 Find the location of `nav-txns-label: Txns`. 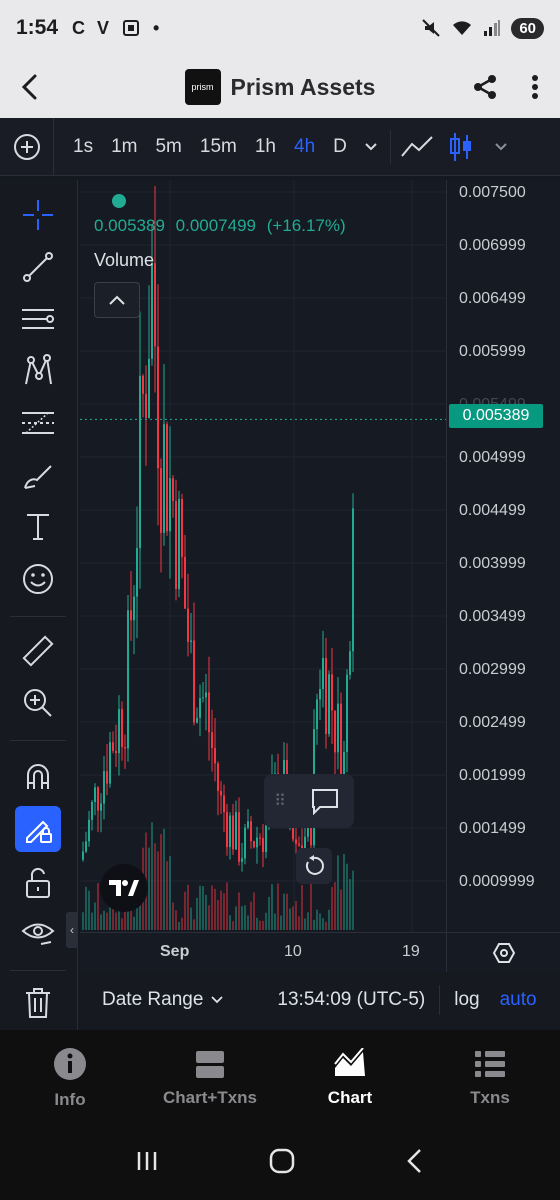

nav-txns-label: Txns is located at coordinates (490, 1097).